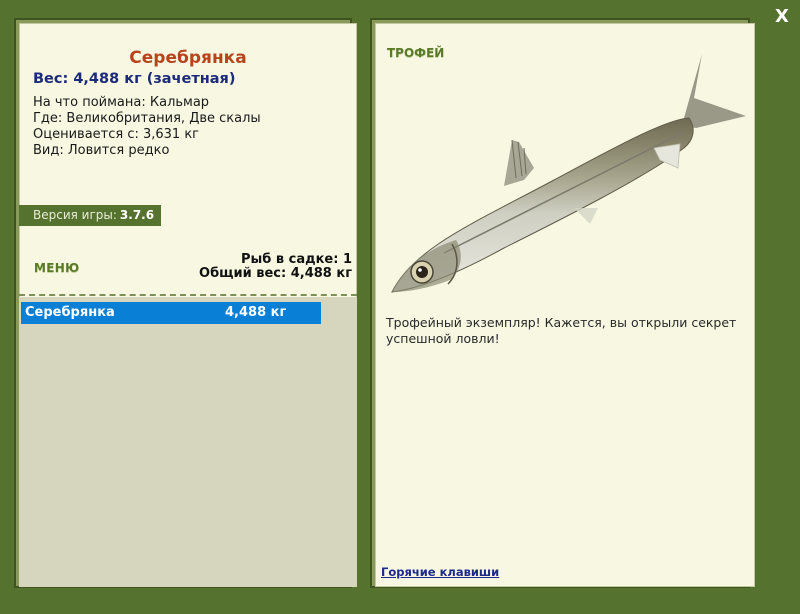 Image resolution: width=800 pixels, height=614 pixels. What do you see at coordinates (70, 312) in the screenshot?
I see `list-item-name: Серебрянка` at bounding box center [70, 312].